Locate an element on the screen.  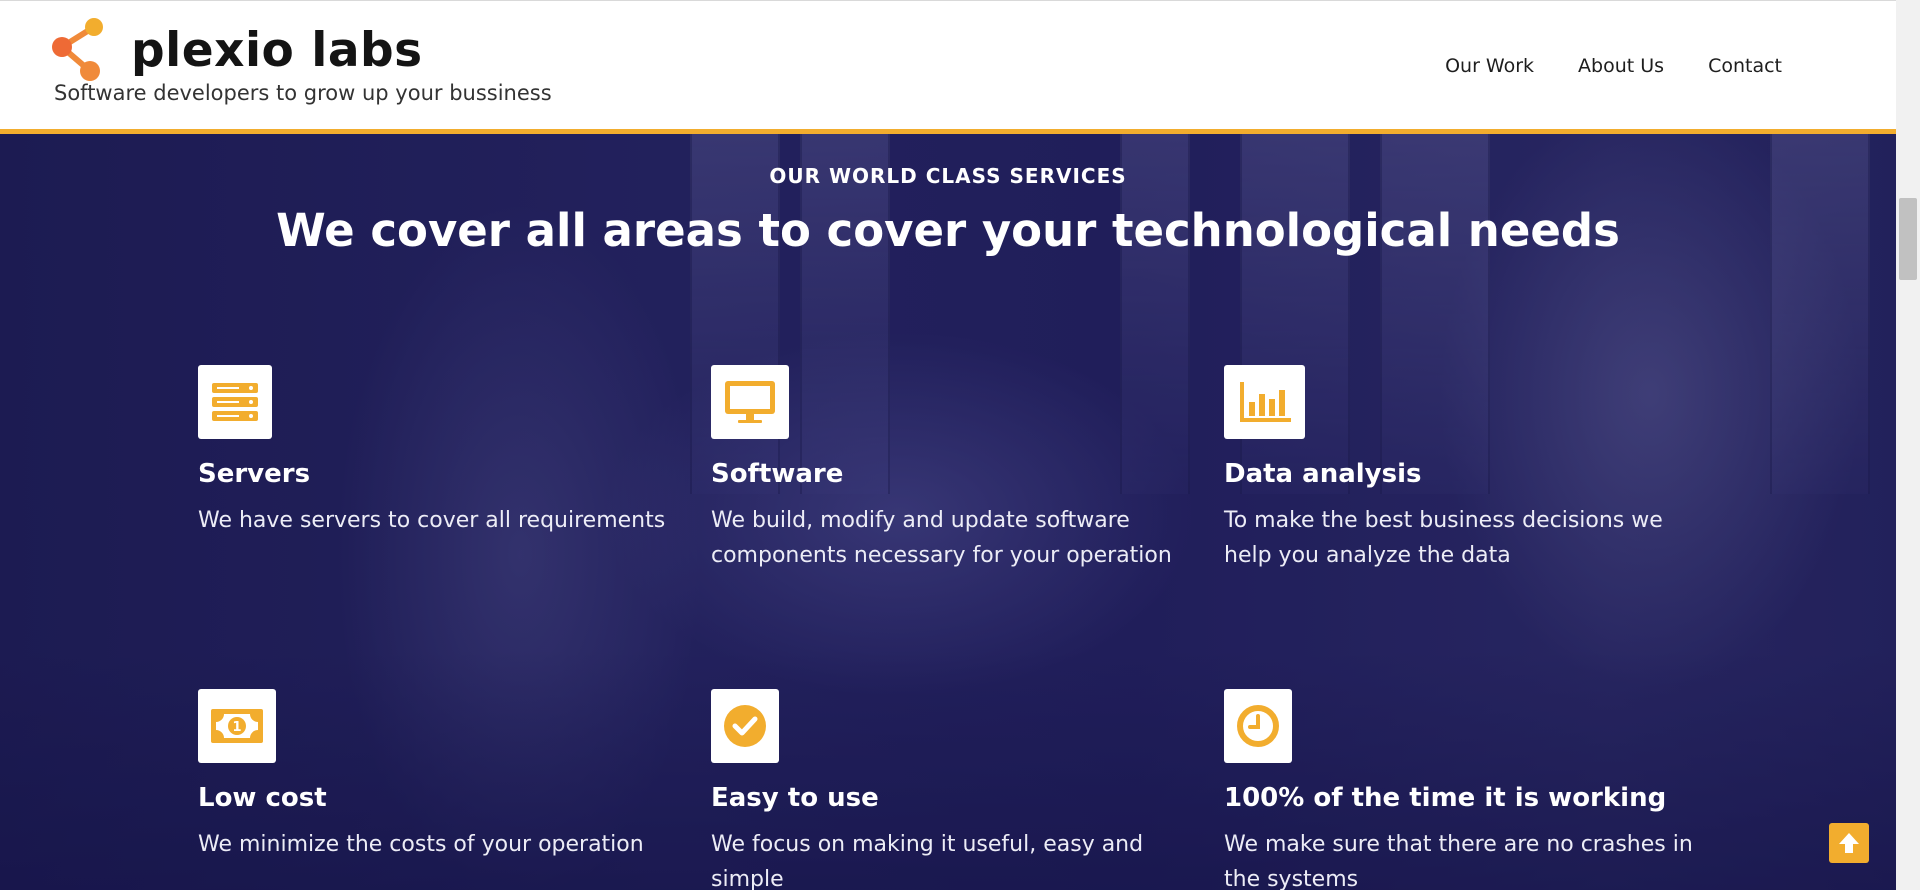
main-nav: Our Work About Us Contact is located at coordinates (1613, 66).